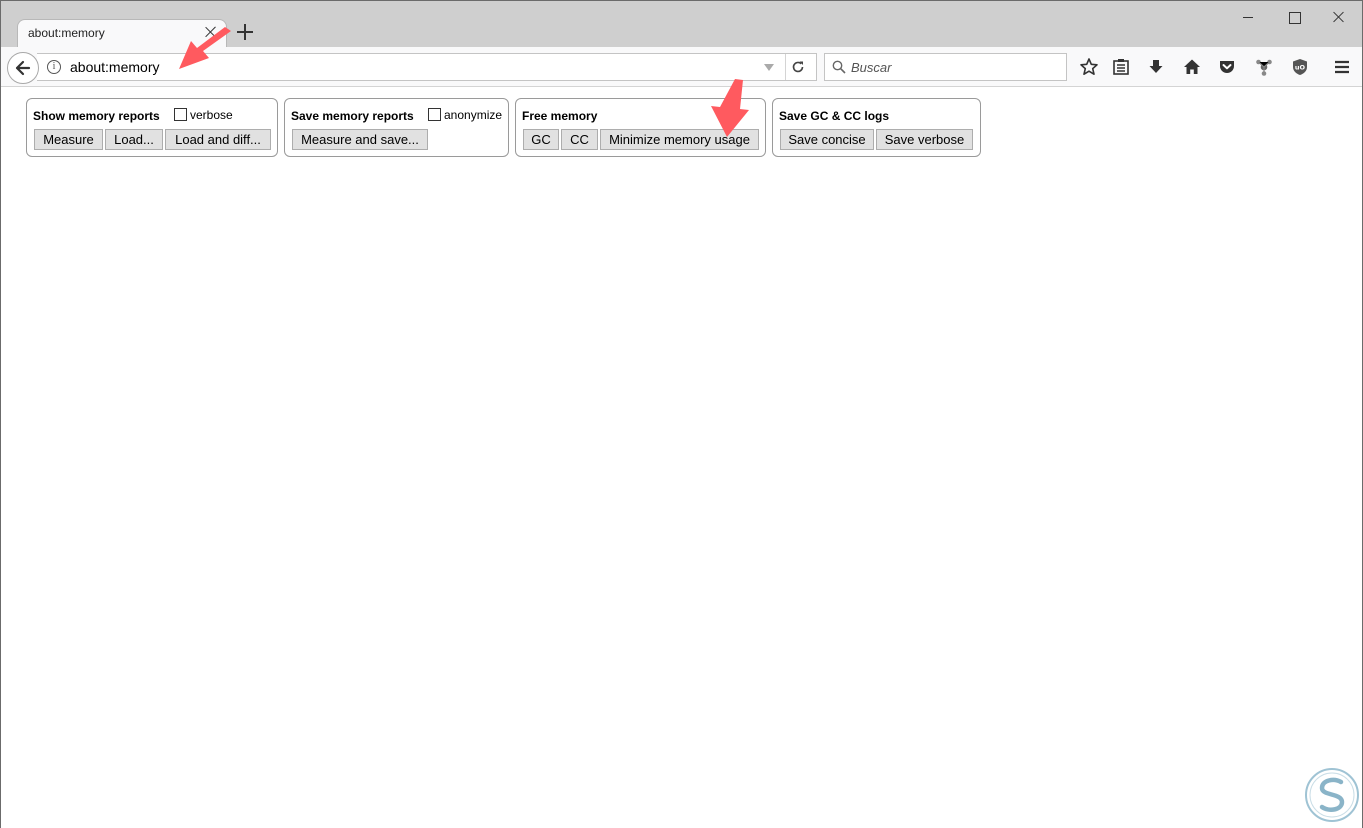 Image resolution: width=1363 pixels, height=828 pixels. Describe the element at coordinates (924, 139) in the screenshot. I see `save-verbose-button: Save verbose` at that location.